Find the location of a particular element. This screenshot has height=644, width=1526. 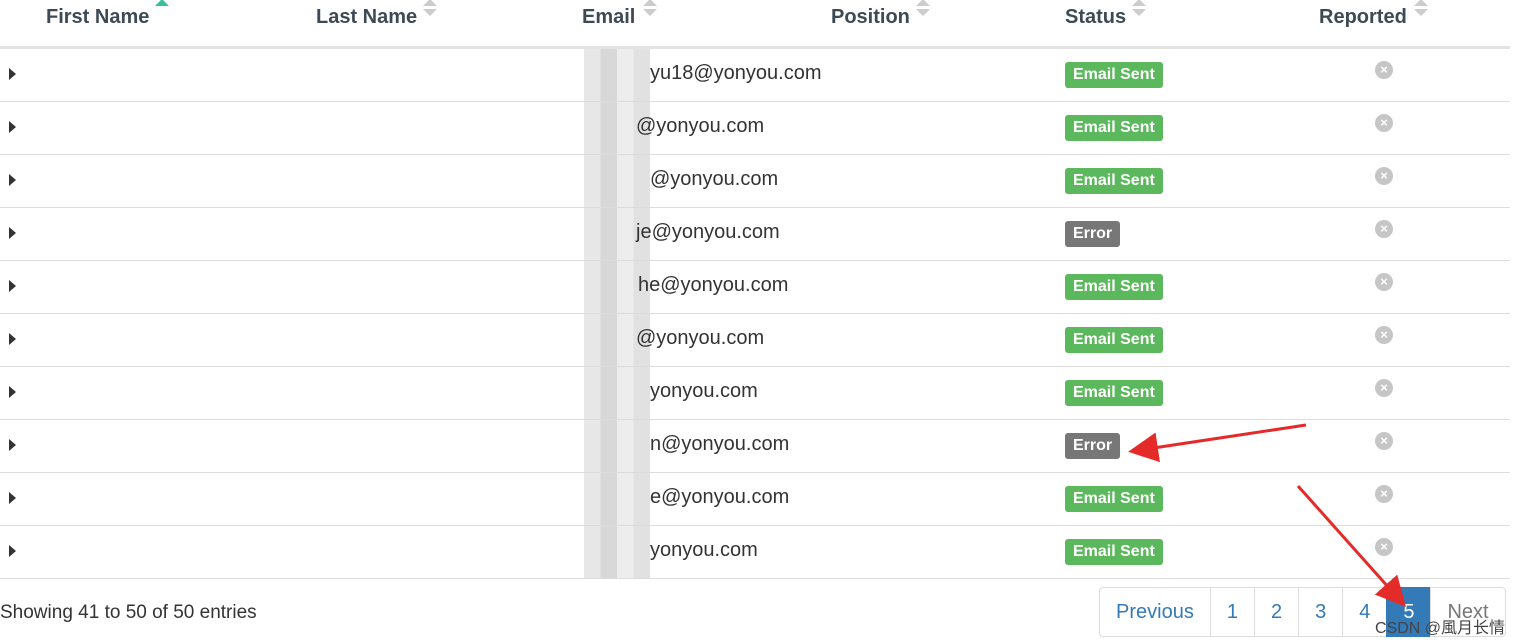

annotation-arrows is located at coordinates (1267, 515).